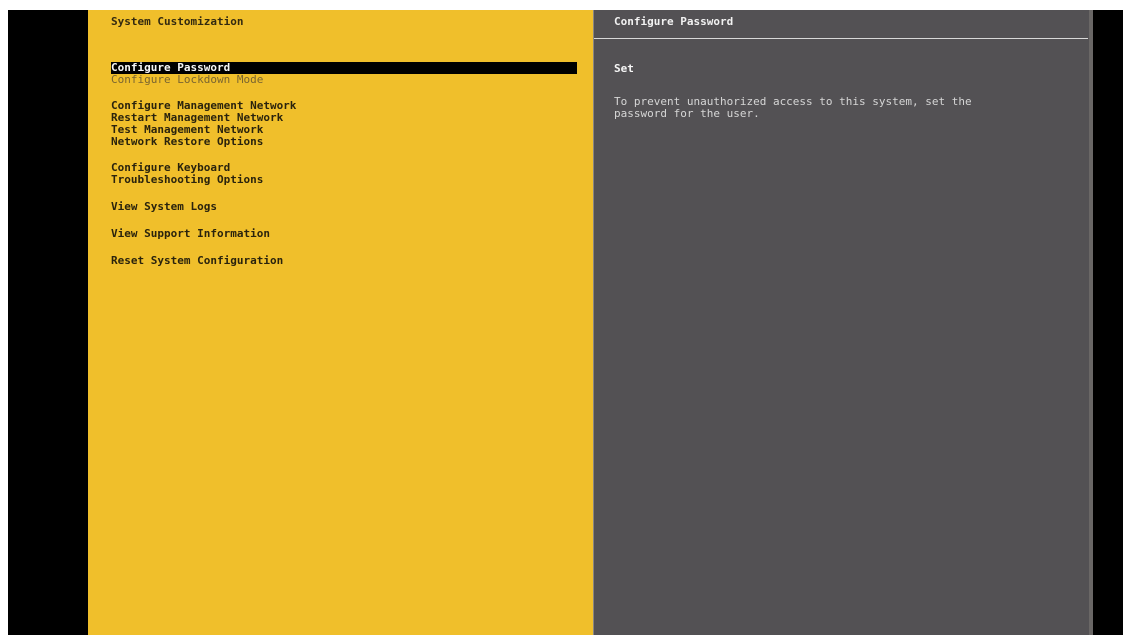 The image size is (1131, 635). Describe the element at coordinates (346, 80) in the screenshot. I see `menu-item-configure-lockdown-mode: Configure Lockdown Mode` at that location.